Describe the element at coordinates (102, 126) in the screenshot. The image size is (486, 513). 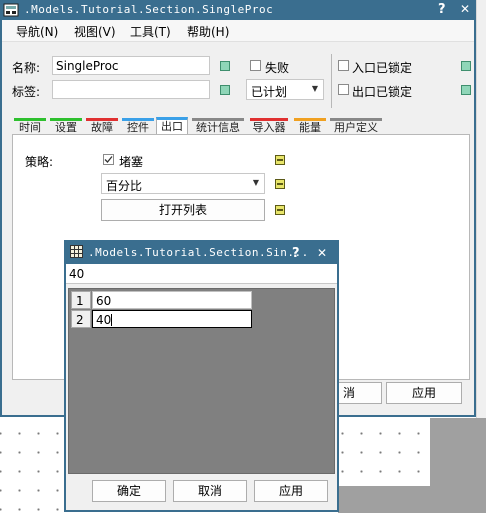
I see `tab-failures: 故障` at that location.